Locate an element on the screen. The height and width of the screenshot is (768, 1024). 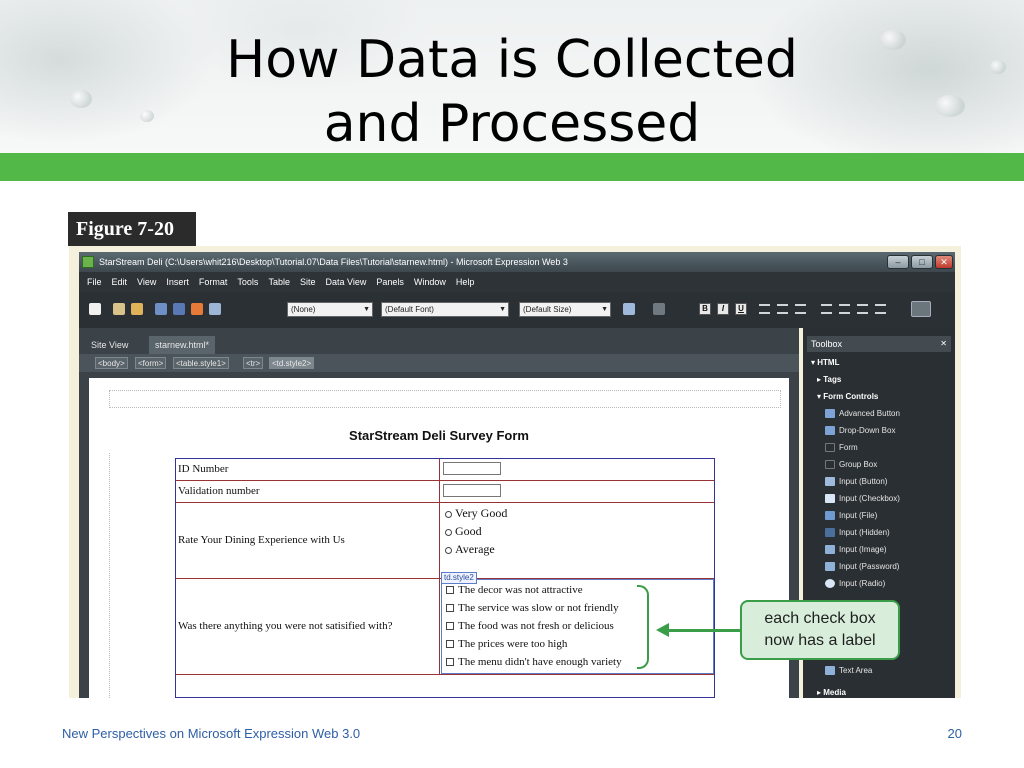
slide-title-line1: How Data is Collected is located at coordinates (512, 60).